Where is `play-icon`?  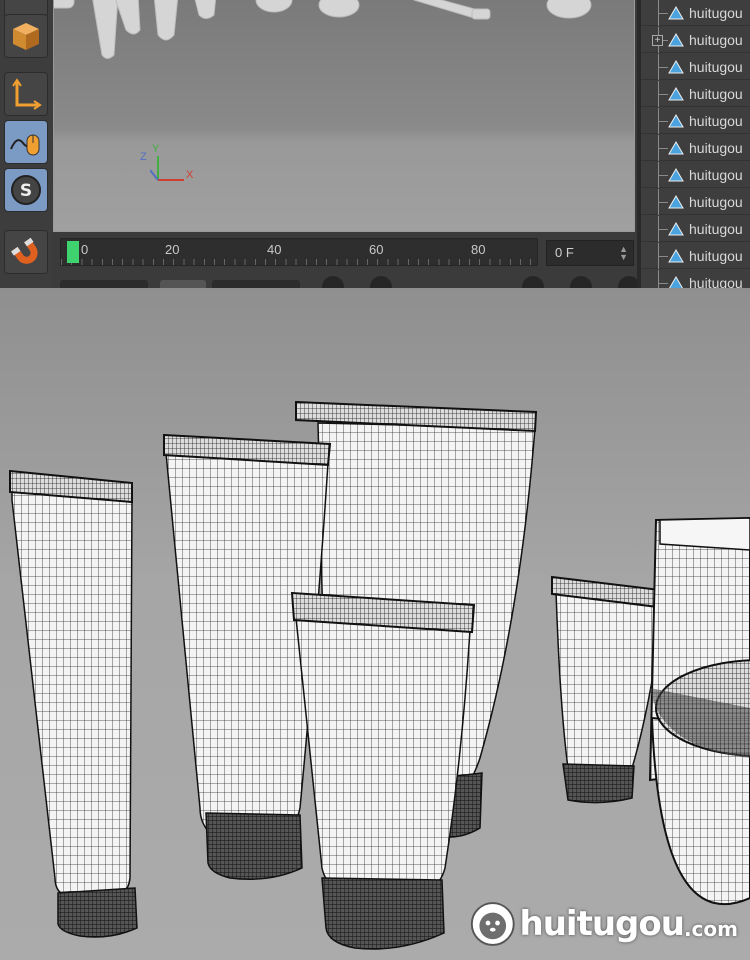 play-icon is located at coordinates (453, 282).